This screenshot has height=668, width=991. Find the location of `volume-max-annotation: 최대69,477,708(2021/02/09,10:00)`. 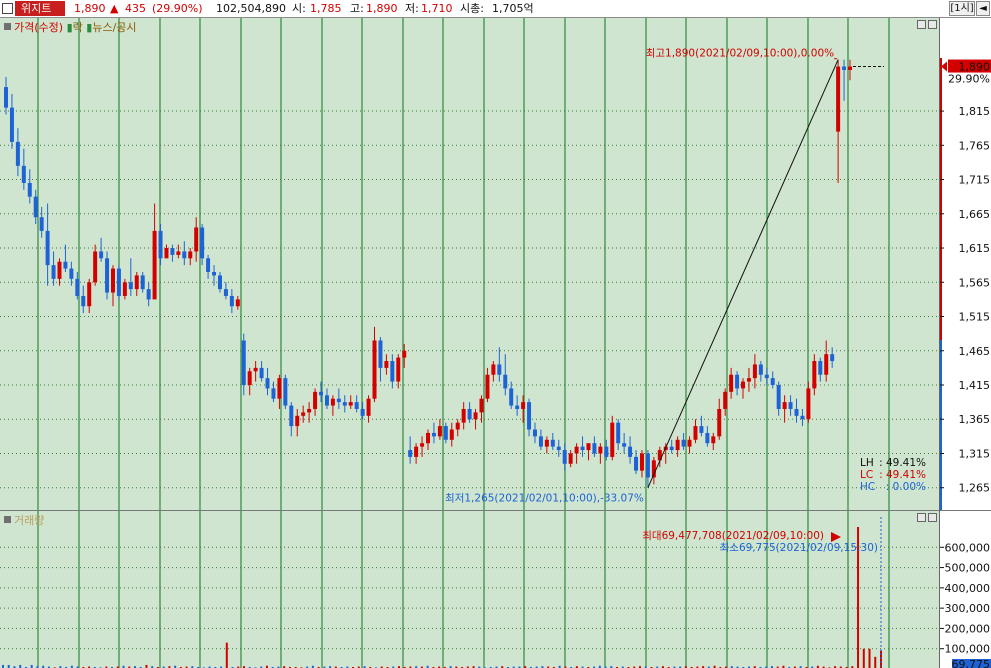

volume-max-annotation: 최대69,477,708(2021/02/09,10:00) is located at coordinates (733, 536).